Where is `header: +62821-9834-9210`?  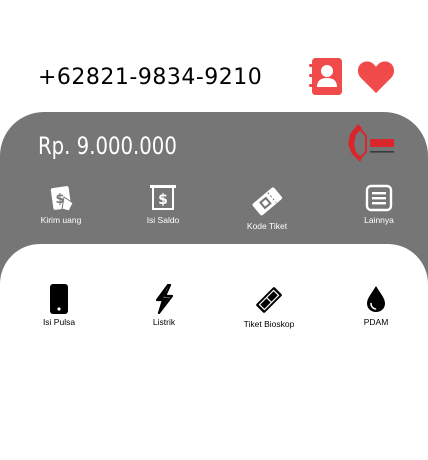
header: +62821-9834-9210 is located at coordinates (214, 78).